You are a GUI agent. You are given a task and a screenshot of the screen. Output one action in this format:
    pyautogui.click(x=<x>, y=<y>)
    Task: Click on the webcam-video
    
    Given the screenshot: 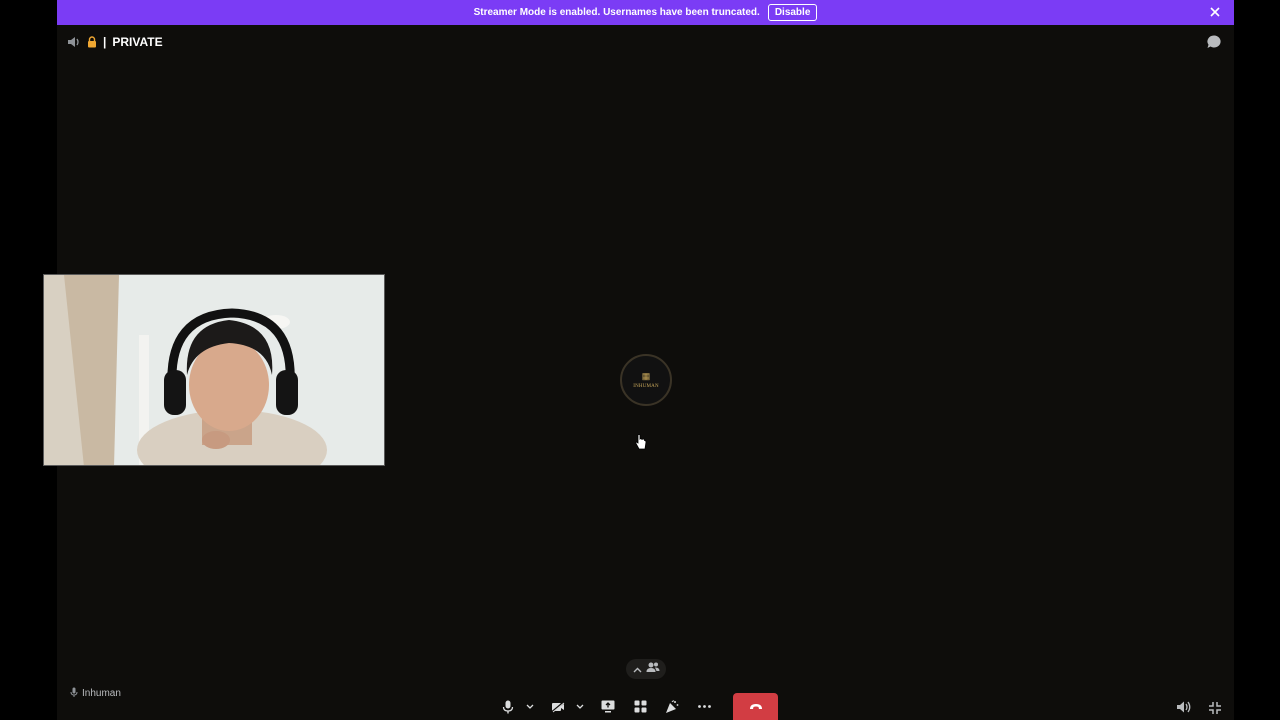 What is the action you would take?
    pyautogui.click(x=214, y=370)
    